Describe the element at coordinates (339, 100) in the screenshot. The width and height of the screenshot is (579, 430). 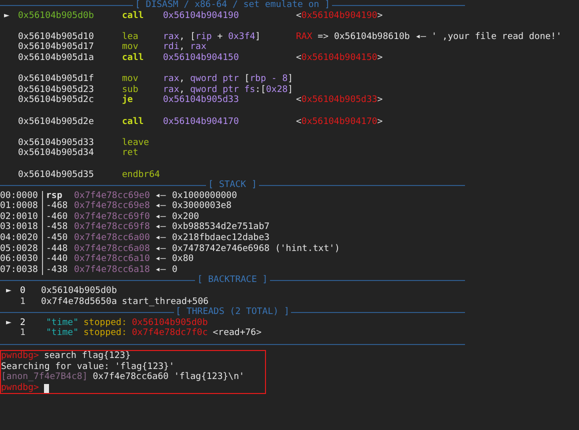
I see `instruction-annotation: <0x56104b905d33>` at that location.